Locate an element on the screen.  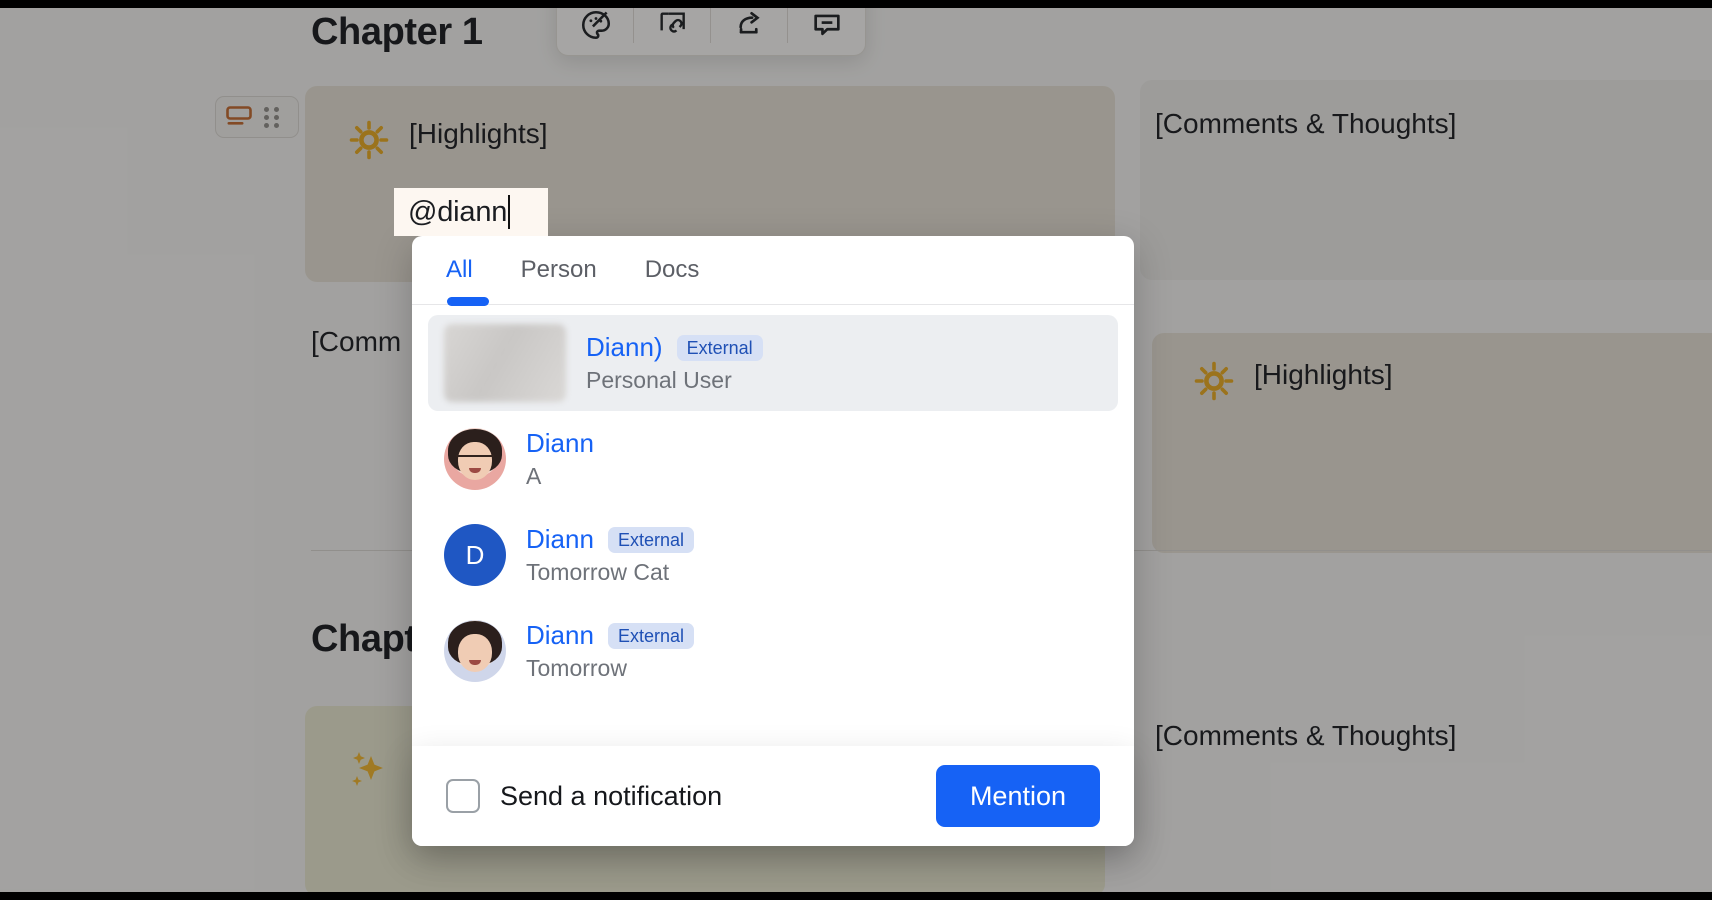
drag-handle-icon is located at coordinates (272, 117).